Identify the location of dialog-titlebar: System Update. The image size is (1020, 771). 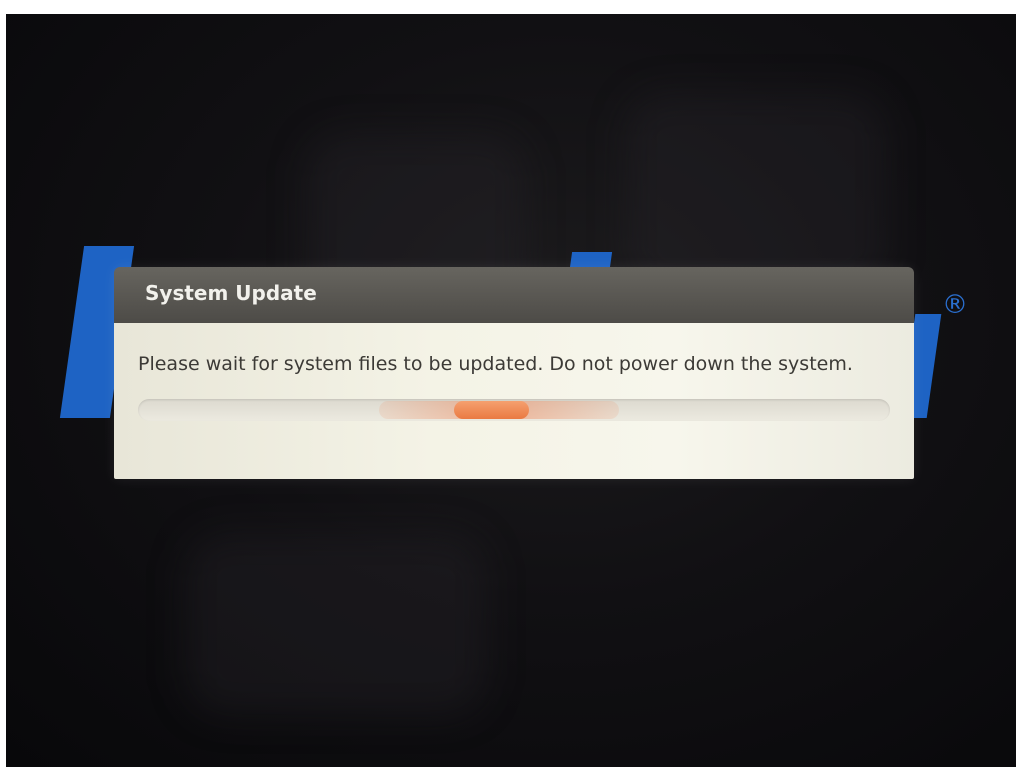
(514, 295).